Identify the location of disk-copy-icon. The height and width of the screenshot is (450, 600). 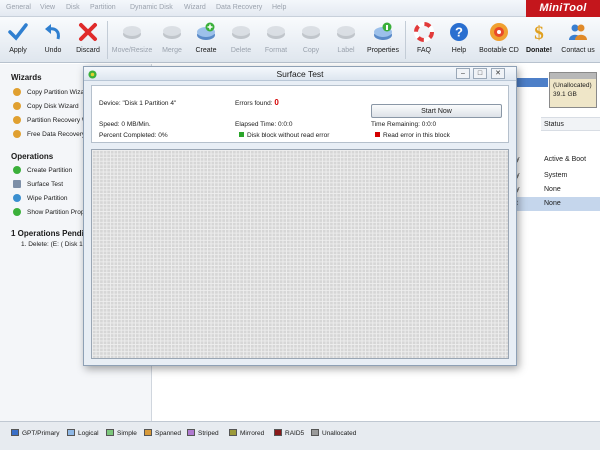
(311, 32).